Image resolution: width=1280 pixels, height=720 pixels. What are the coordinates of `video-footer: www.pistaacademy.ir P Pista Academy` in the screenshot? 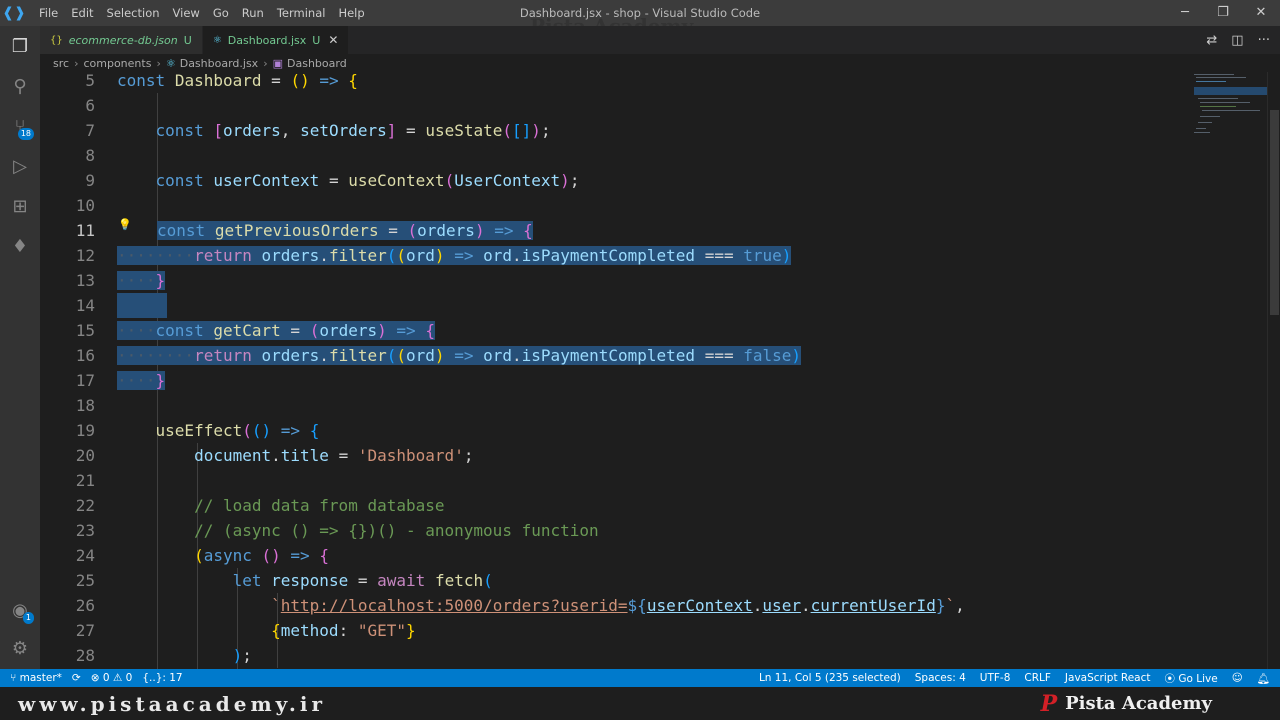 It's located at (640, 703).